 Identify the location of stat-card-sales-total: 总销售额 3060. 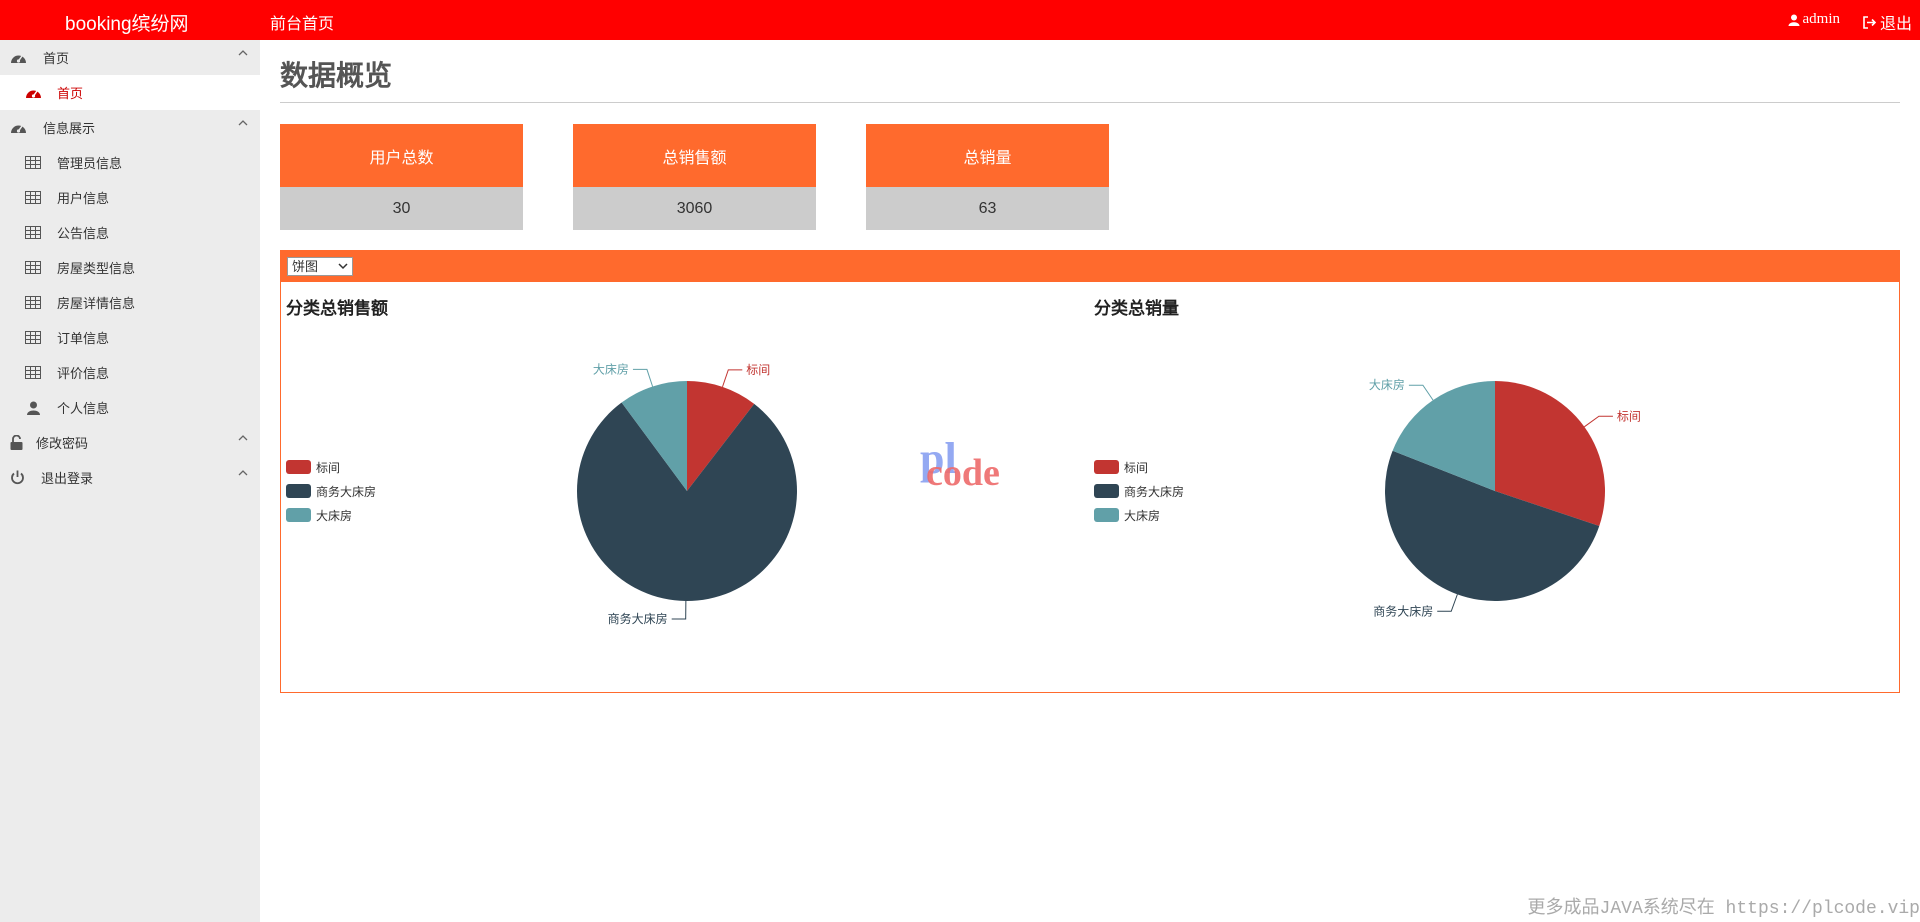
(694, 177).